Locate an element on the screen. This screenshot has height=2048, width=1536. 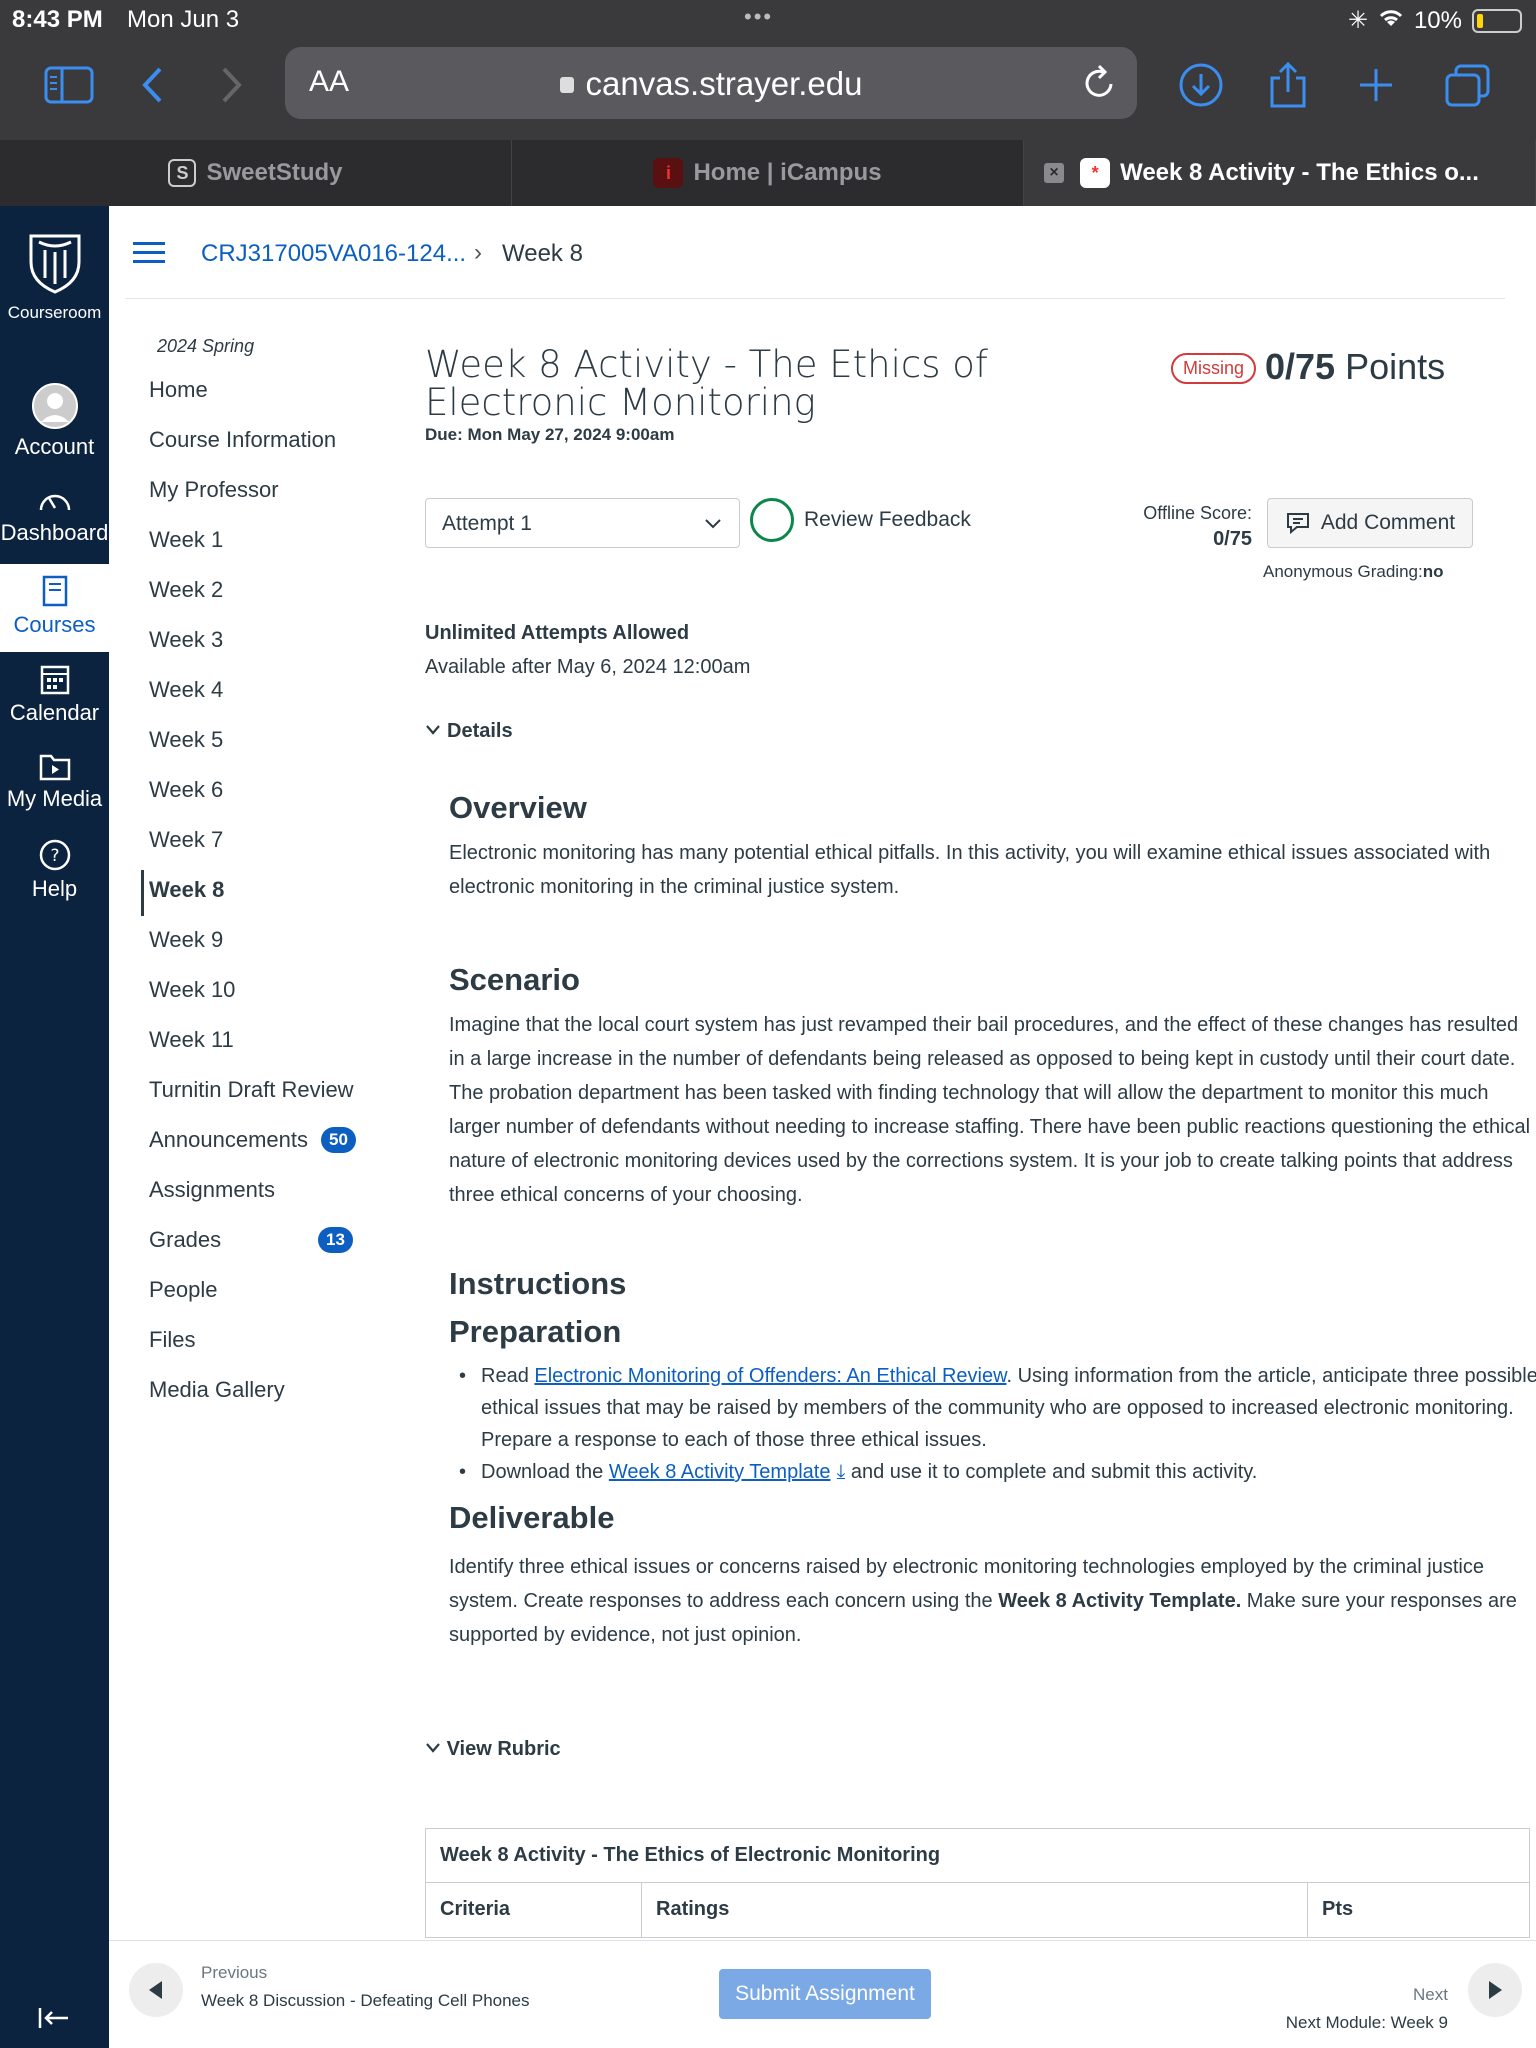
address-bar: AA canvas.strayer.edu is located at coordinates (711, 83).